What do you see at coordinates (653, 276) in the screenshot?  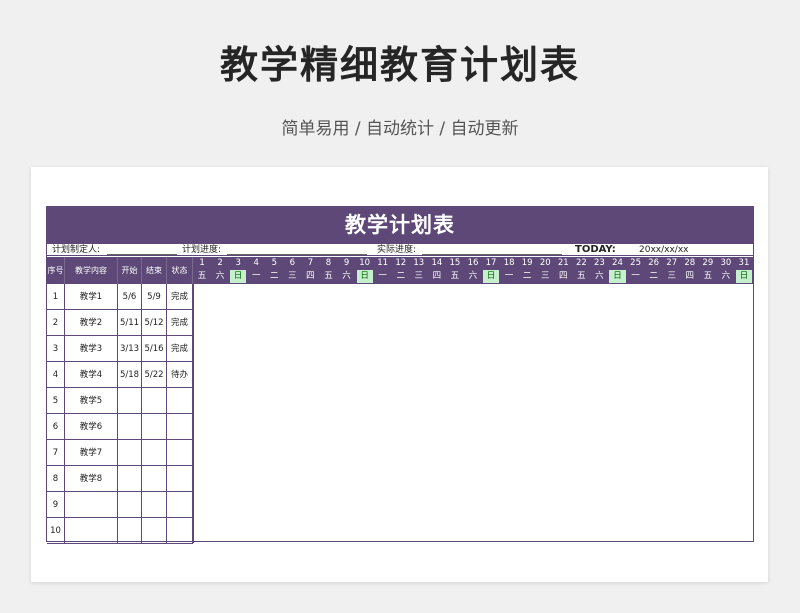 I see `weekday-label: 二` at bounding box center [653, 276].